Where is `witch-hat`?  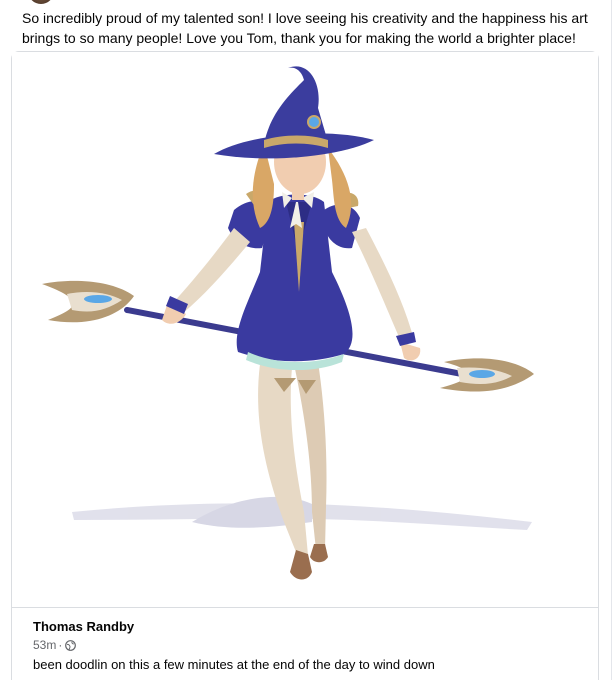 witch-hat is located at coordinates (294, 112).